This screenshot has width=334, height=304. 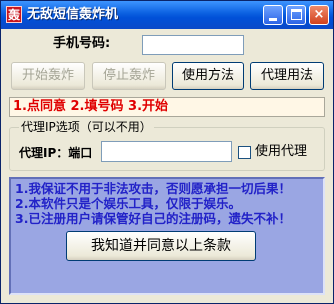 What do you see at coordinates (73, 14) in the screenshot?
I see `window-title: 无敌短信轰炸机` at bounding box center [73, 14].